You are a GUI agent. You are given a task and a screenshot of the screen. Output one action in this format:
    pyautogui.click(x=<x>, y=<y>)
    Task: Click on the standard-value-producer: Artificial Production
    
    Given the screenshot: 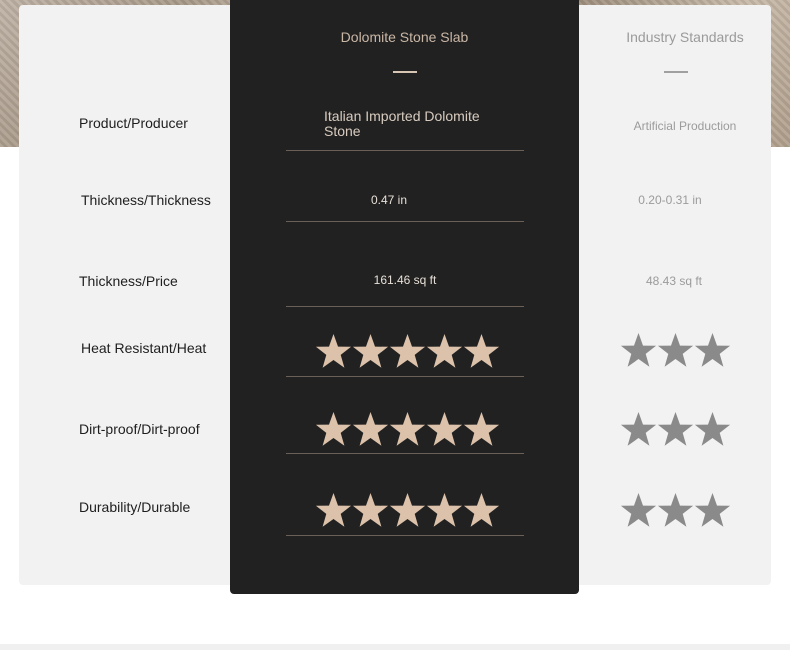 What is the action you would take?
    pyautogui.click(x=685, y=126)
    